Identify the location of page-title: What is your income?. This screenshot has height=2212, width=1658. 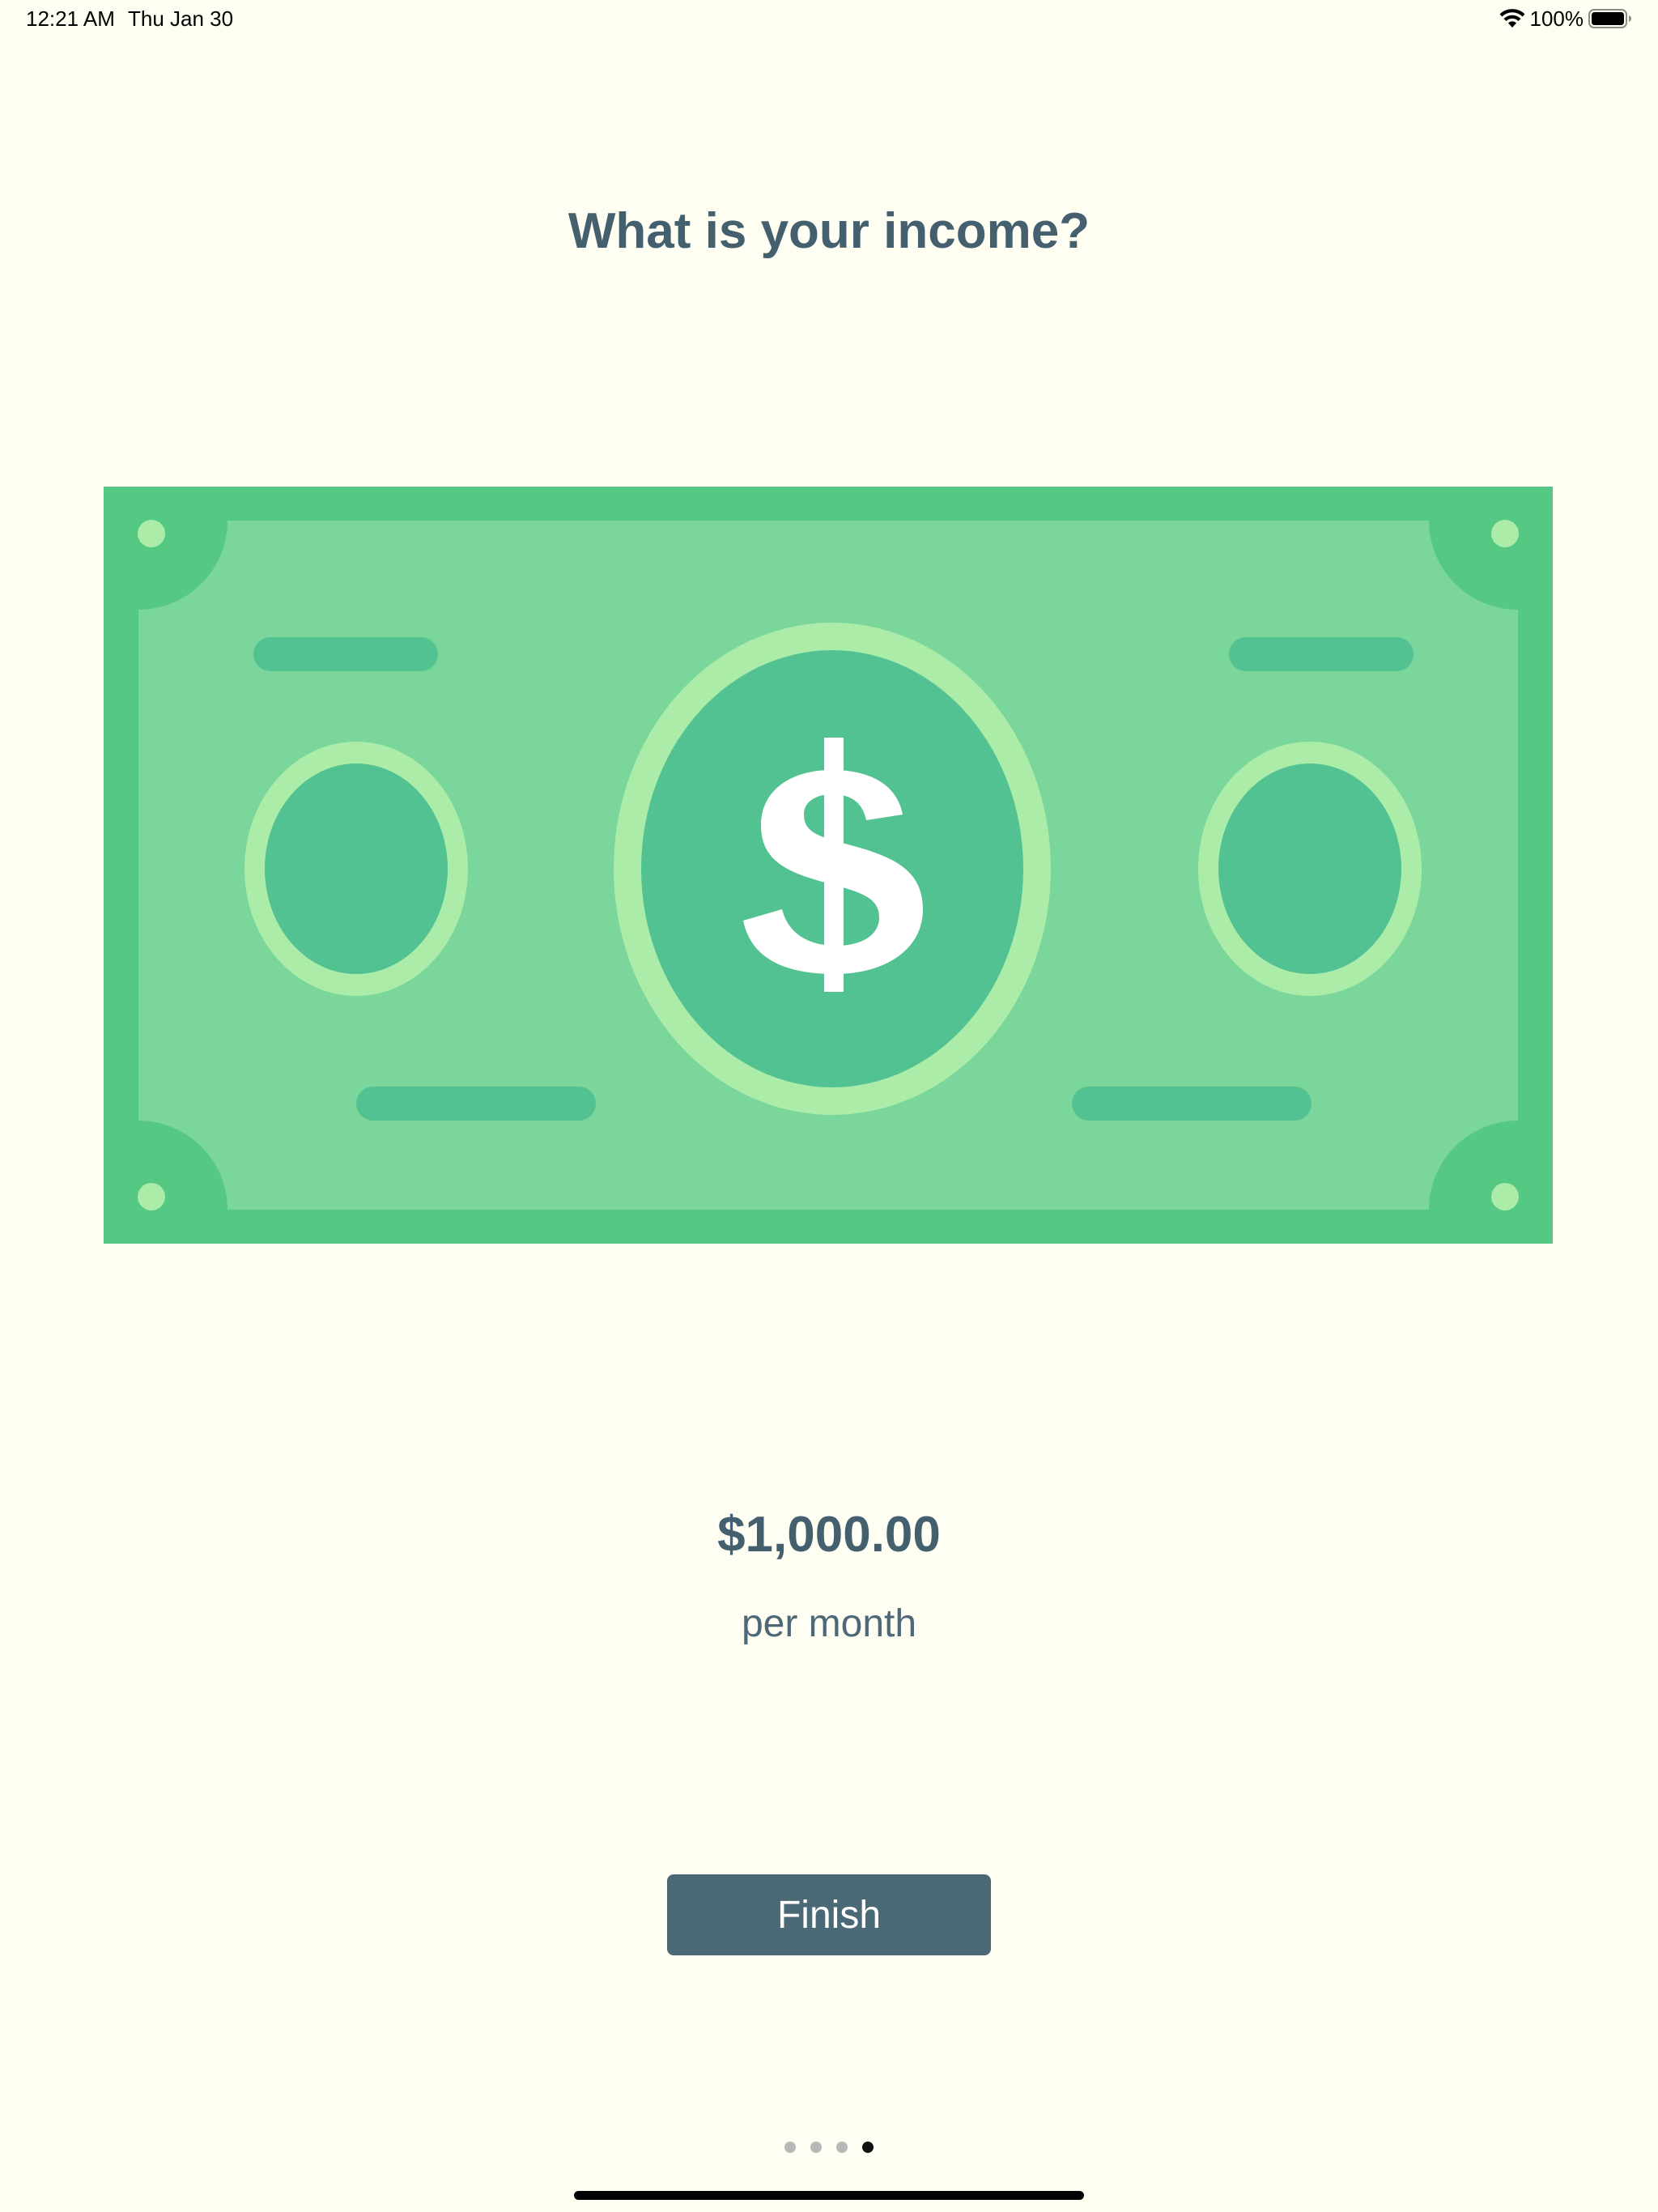
(829, 231).